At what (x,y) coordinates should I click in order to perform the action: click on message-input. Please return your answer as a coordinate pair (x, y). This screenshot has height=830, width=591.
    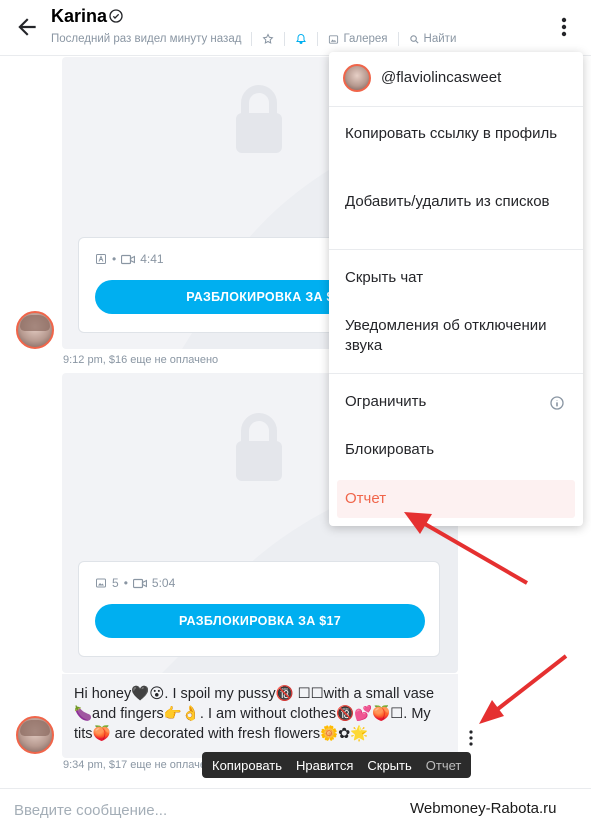
    Looking at the image, I should click on (194, 810).